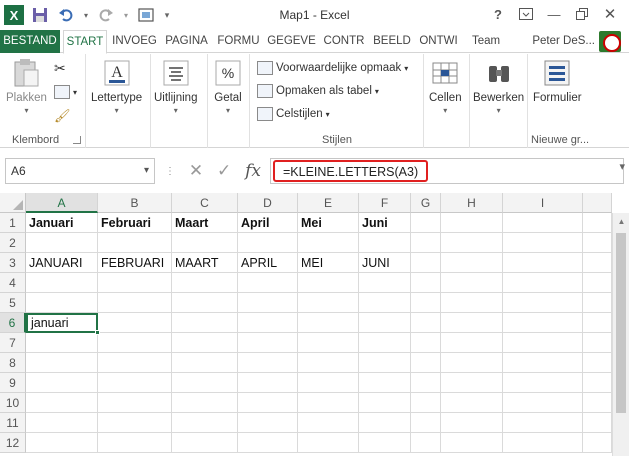  What do you see at coordinates (597, 343) in the screenshot?
I see `cell-j7` at bounding box center [597, 343].